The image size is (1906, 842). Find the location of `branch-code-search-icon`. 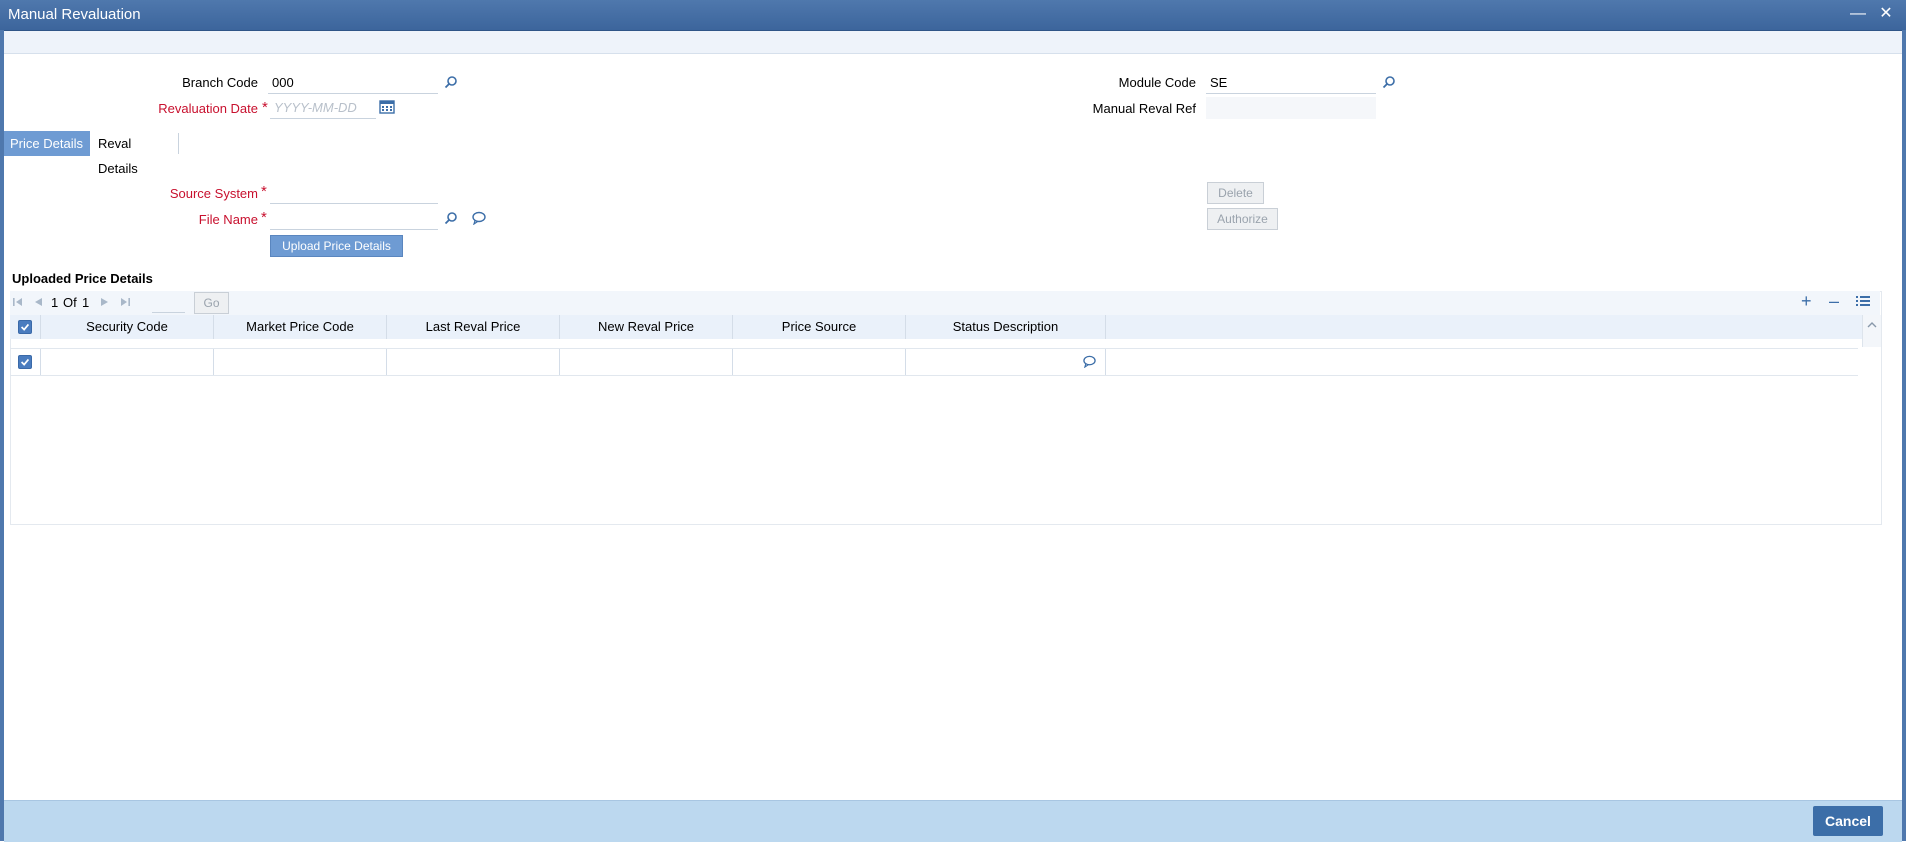

branch-code-search-icon is located at coordinates (451, 82).